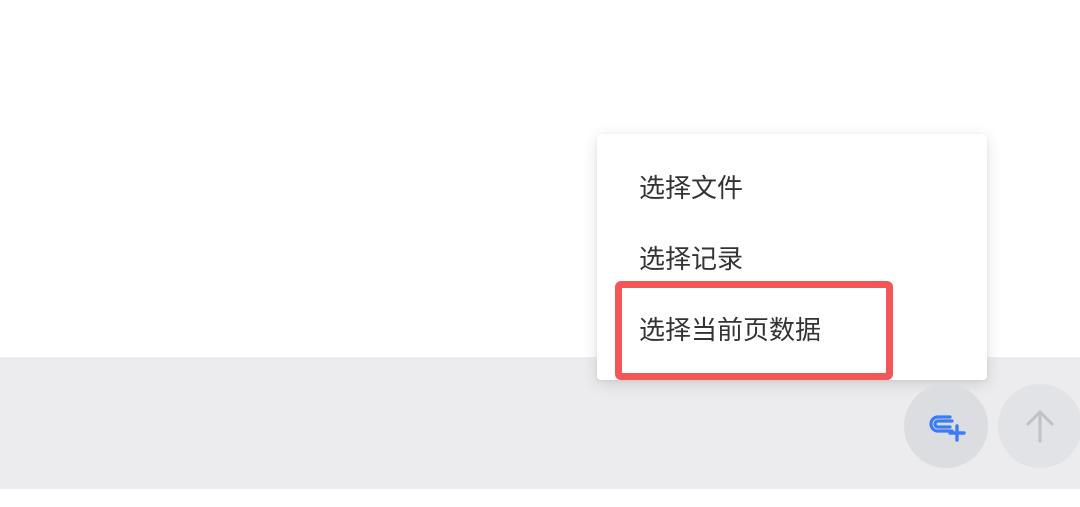 This screenshot has height=507, width=1080. I want to click on menu-item-label: 选择文件, so click(691, 188).